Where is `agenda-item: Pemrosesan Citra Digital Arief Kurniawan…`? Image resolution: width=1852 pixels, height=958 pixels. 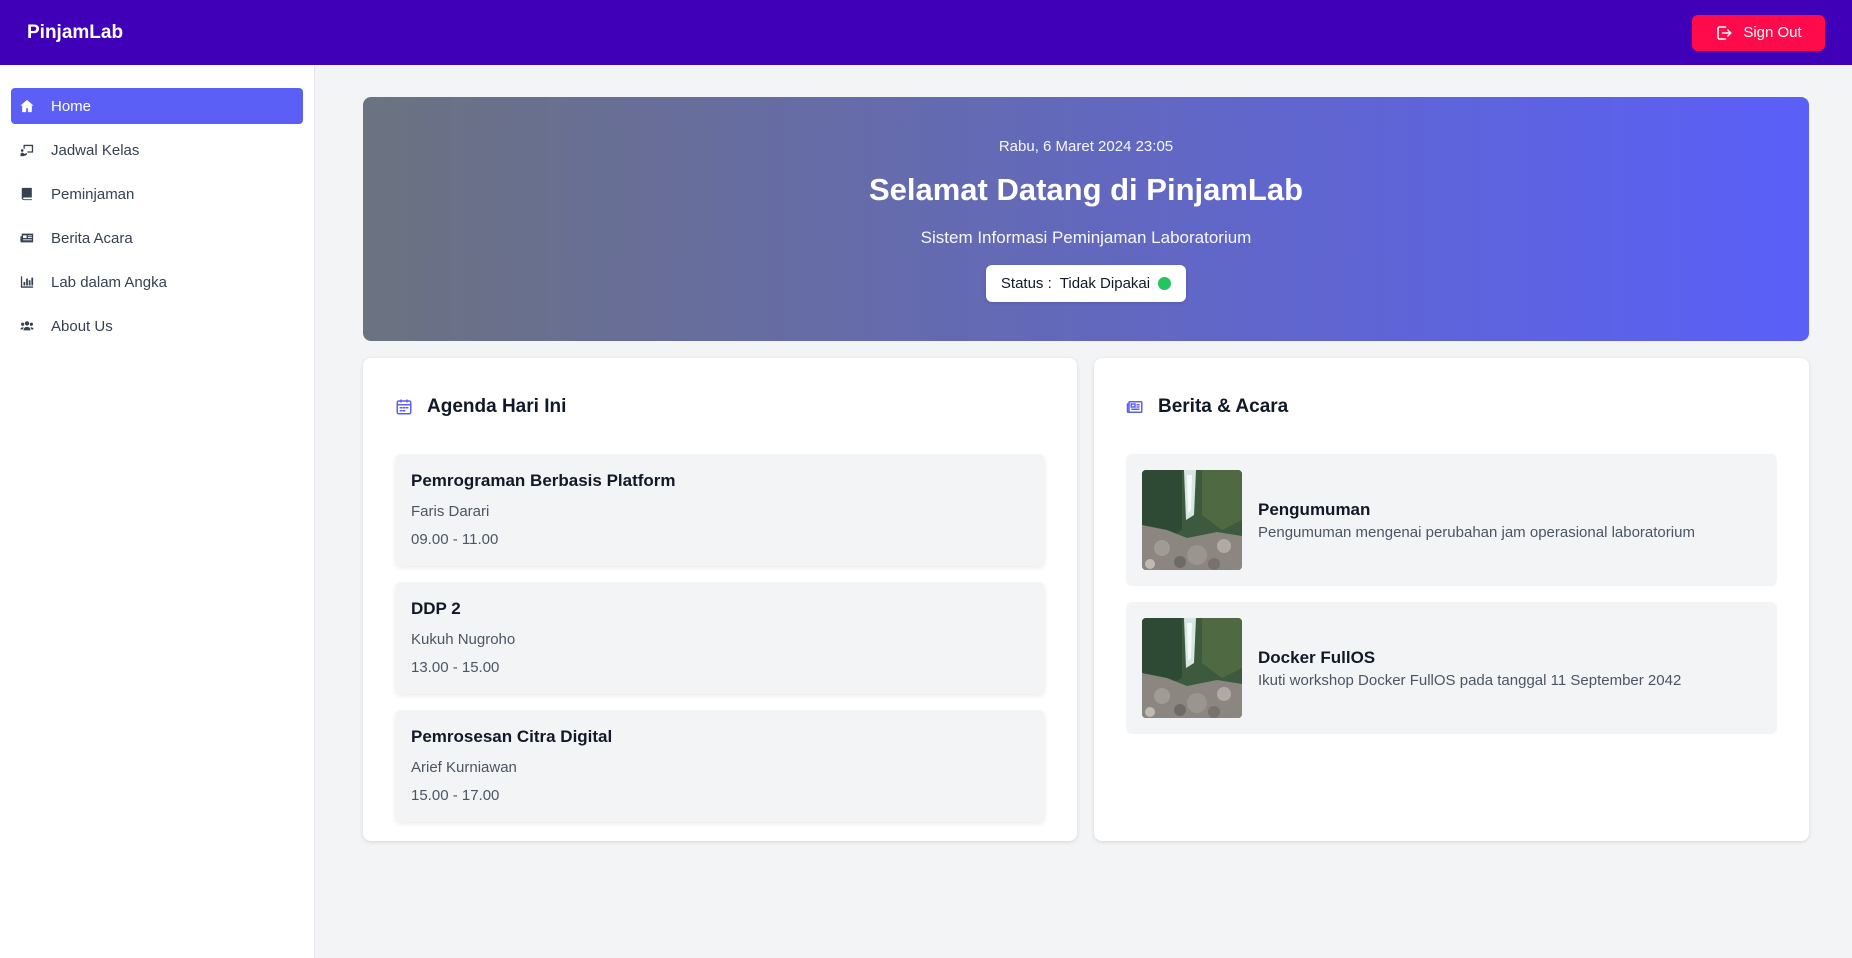 agenda-item: Pemrosesan Citra Digital Arief Kurniawan… is located at coordinates (720, 766).